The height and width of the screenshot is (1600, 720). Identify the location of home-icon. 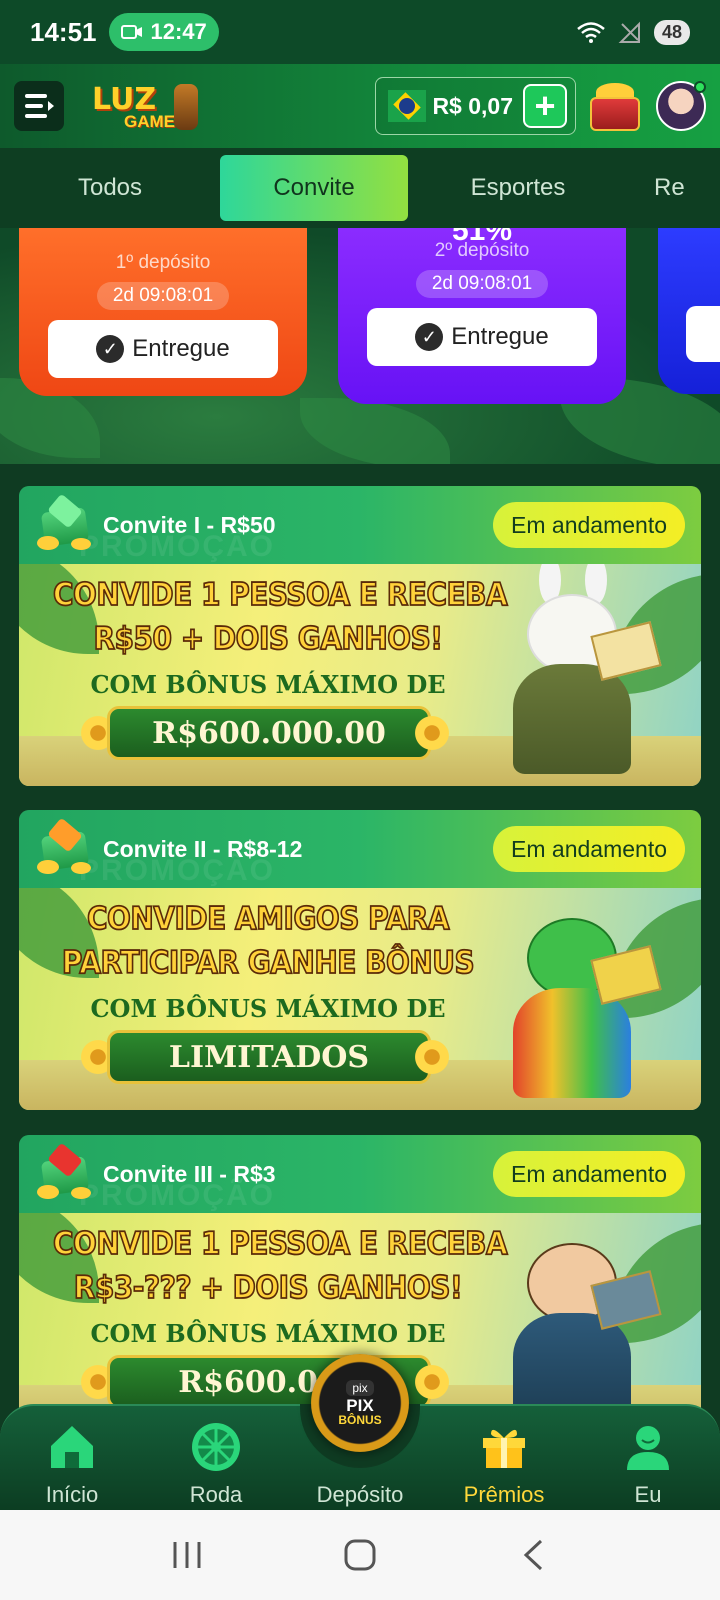
(72, 1447).